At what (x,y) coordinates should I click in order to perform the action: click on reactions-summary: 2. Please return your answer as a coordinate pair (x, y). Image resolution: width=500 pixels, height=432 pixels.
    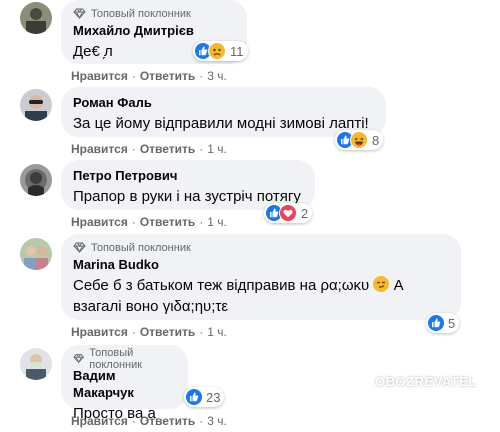
    Looking at the image, I should click on (288, 213).